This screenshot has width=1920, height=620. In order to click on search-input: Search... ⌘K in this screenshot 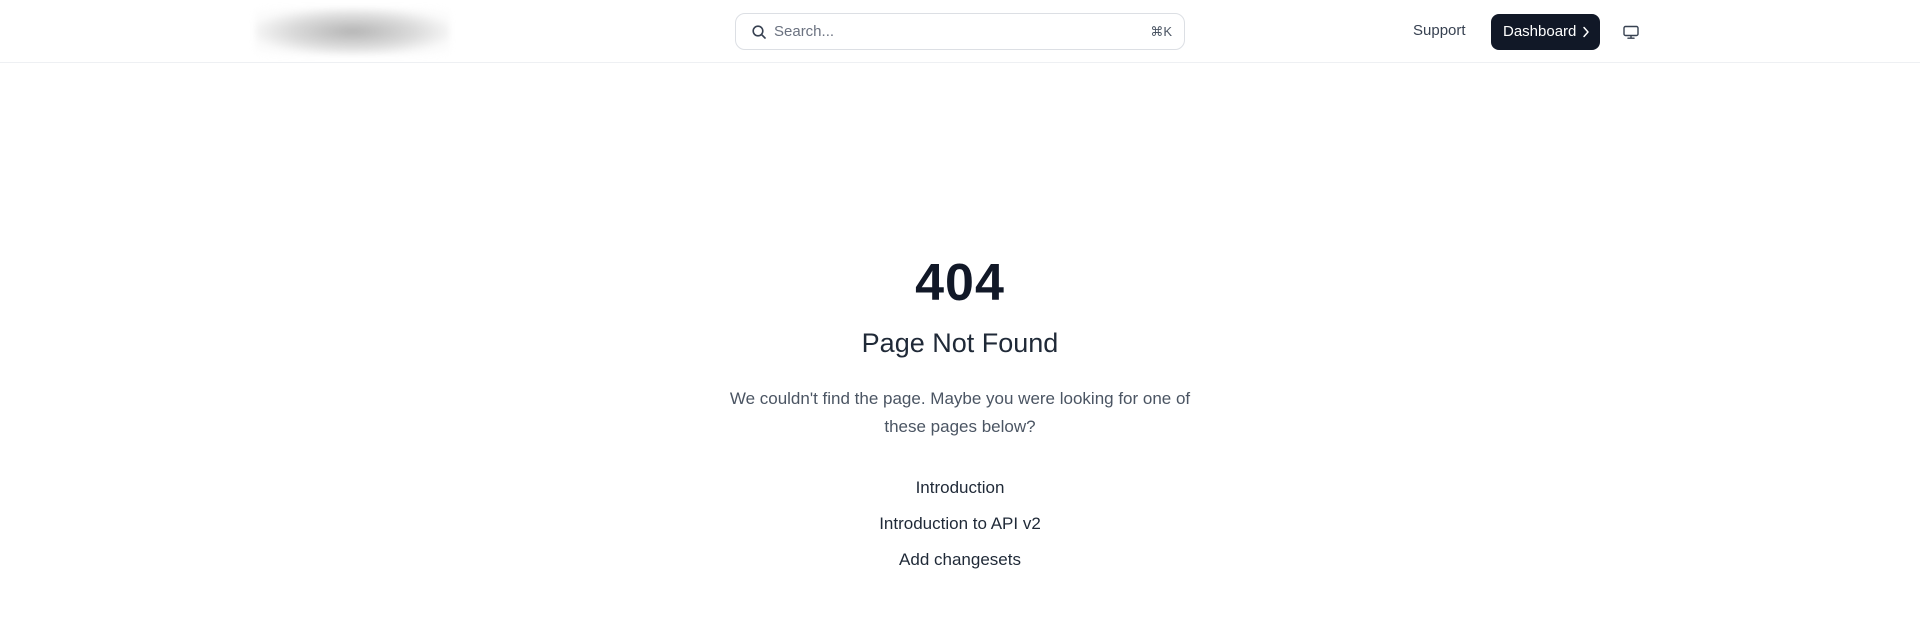, I will do `click(960, 31)`.